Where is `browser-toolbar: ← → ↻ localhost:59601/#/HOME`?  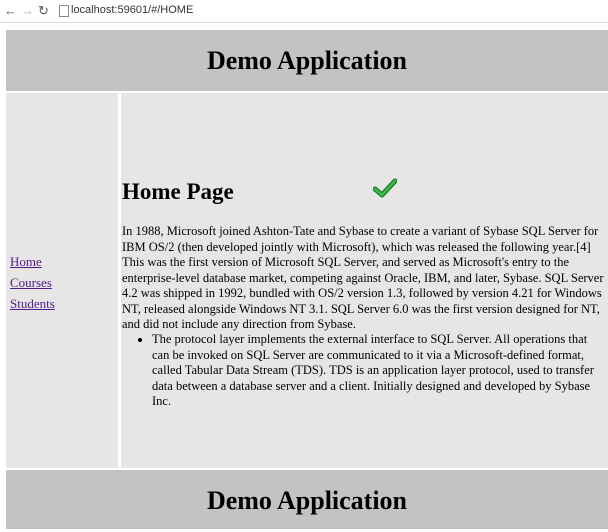
browser-toolbar: ← → ↻ localhost:59601/#/HOME is located at coordinates (304, 11).